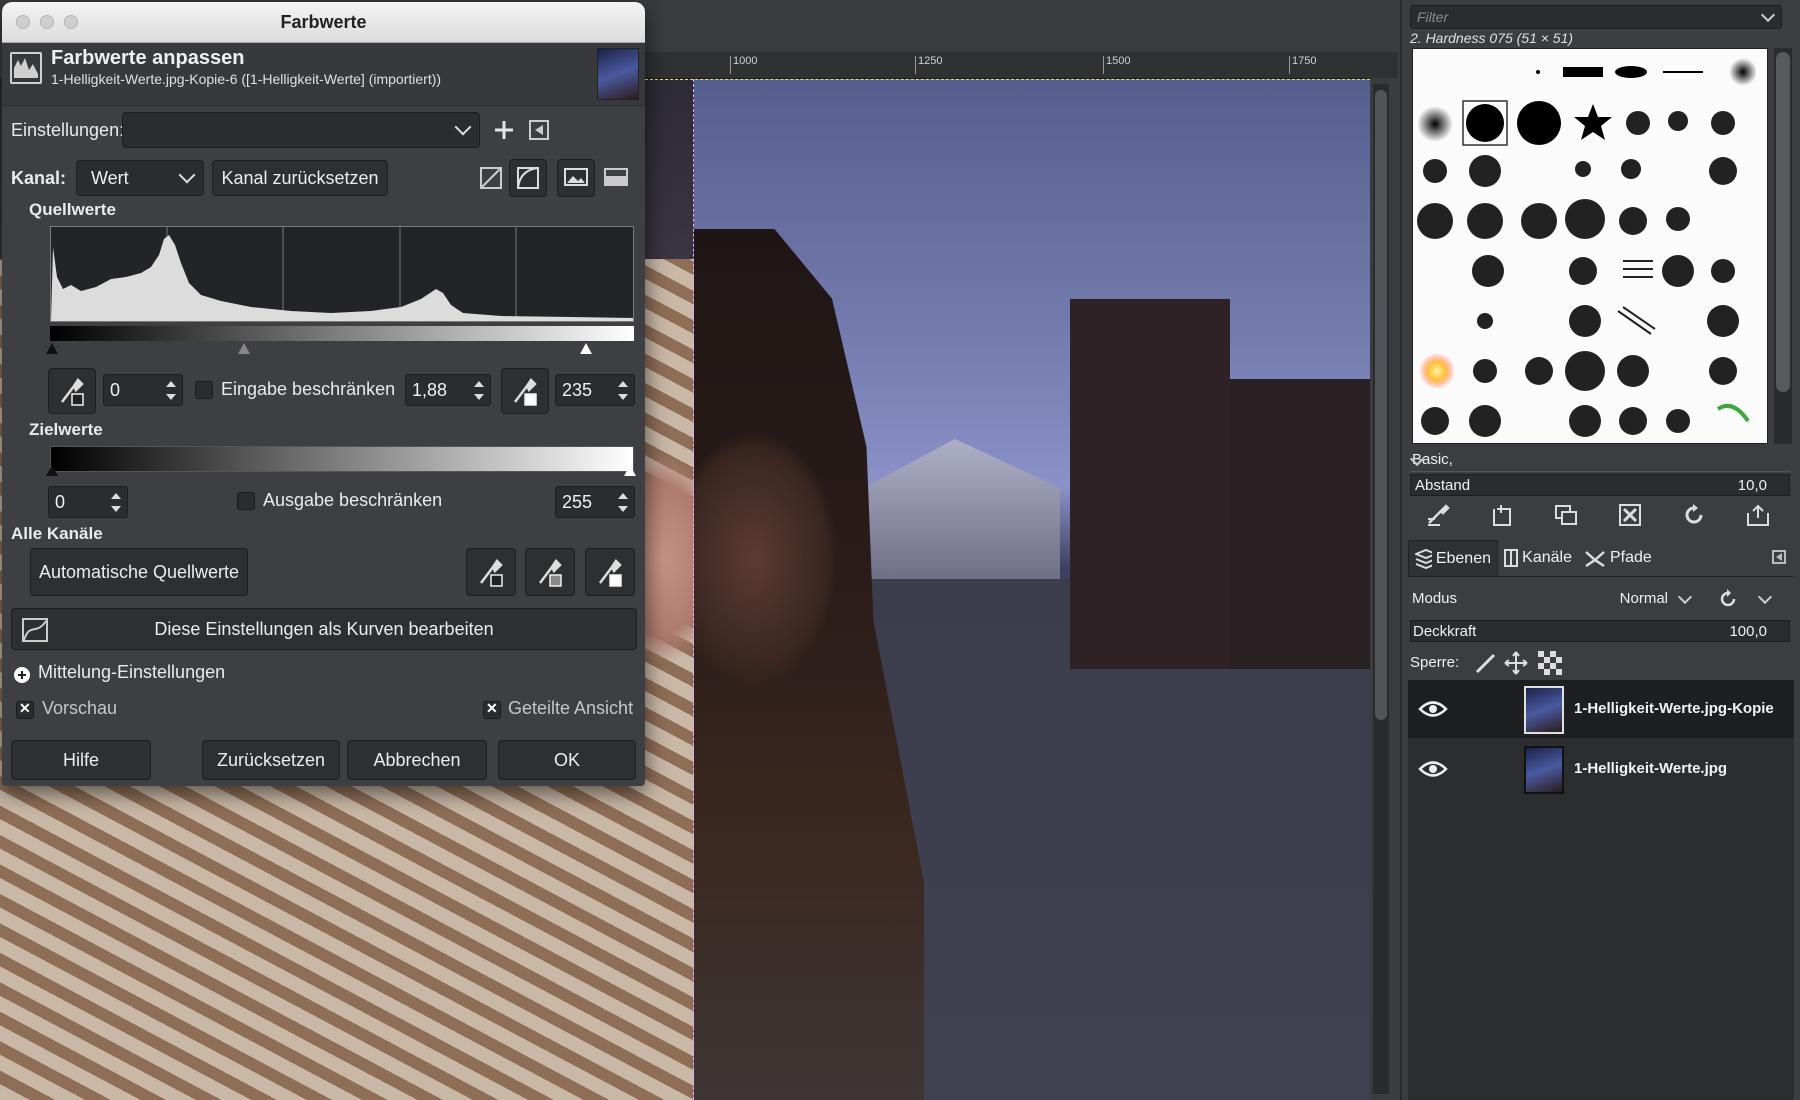 The width and height of the screenshot is (1800, 1100). I want to click on spacing-slider: Abstand 10,0, so click(1600, 485).